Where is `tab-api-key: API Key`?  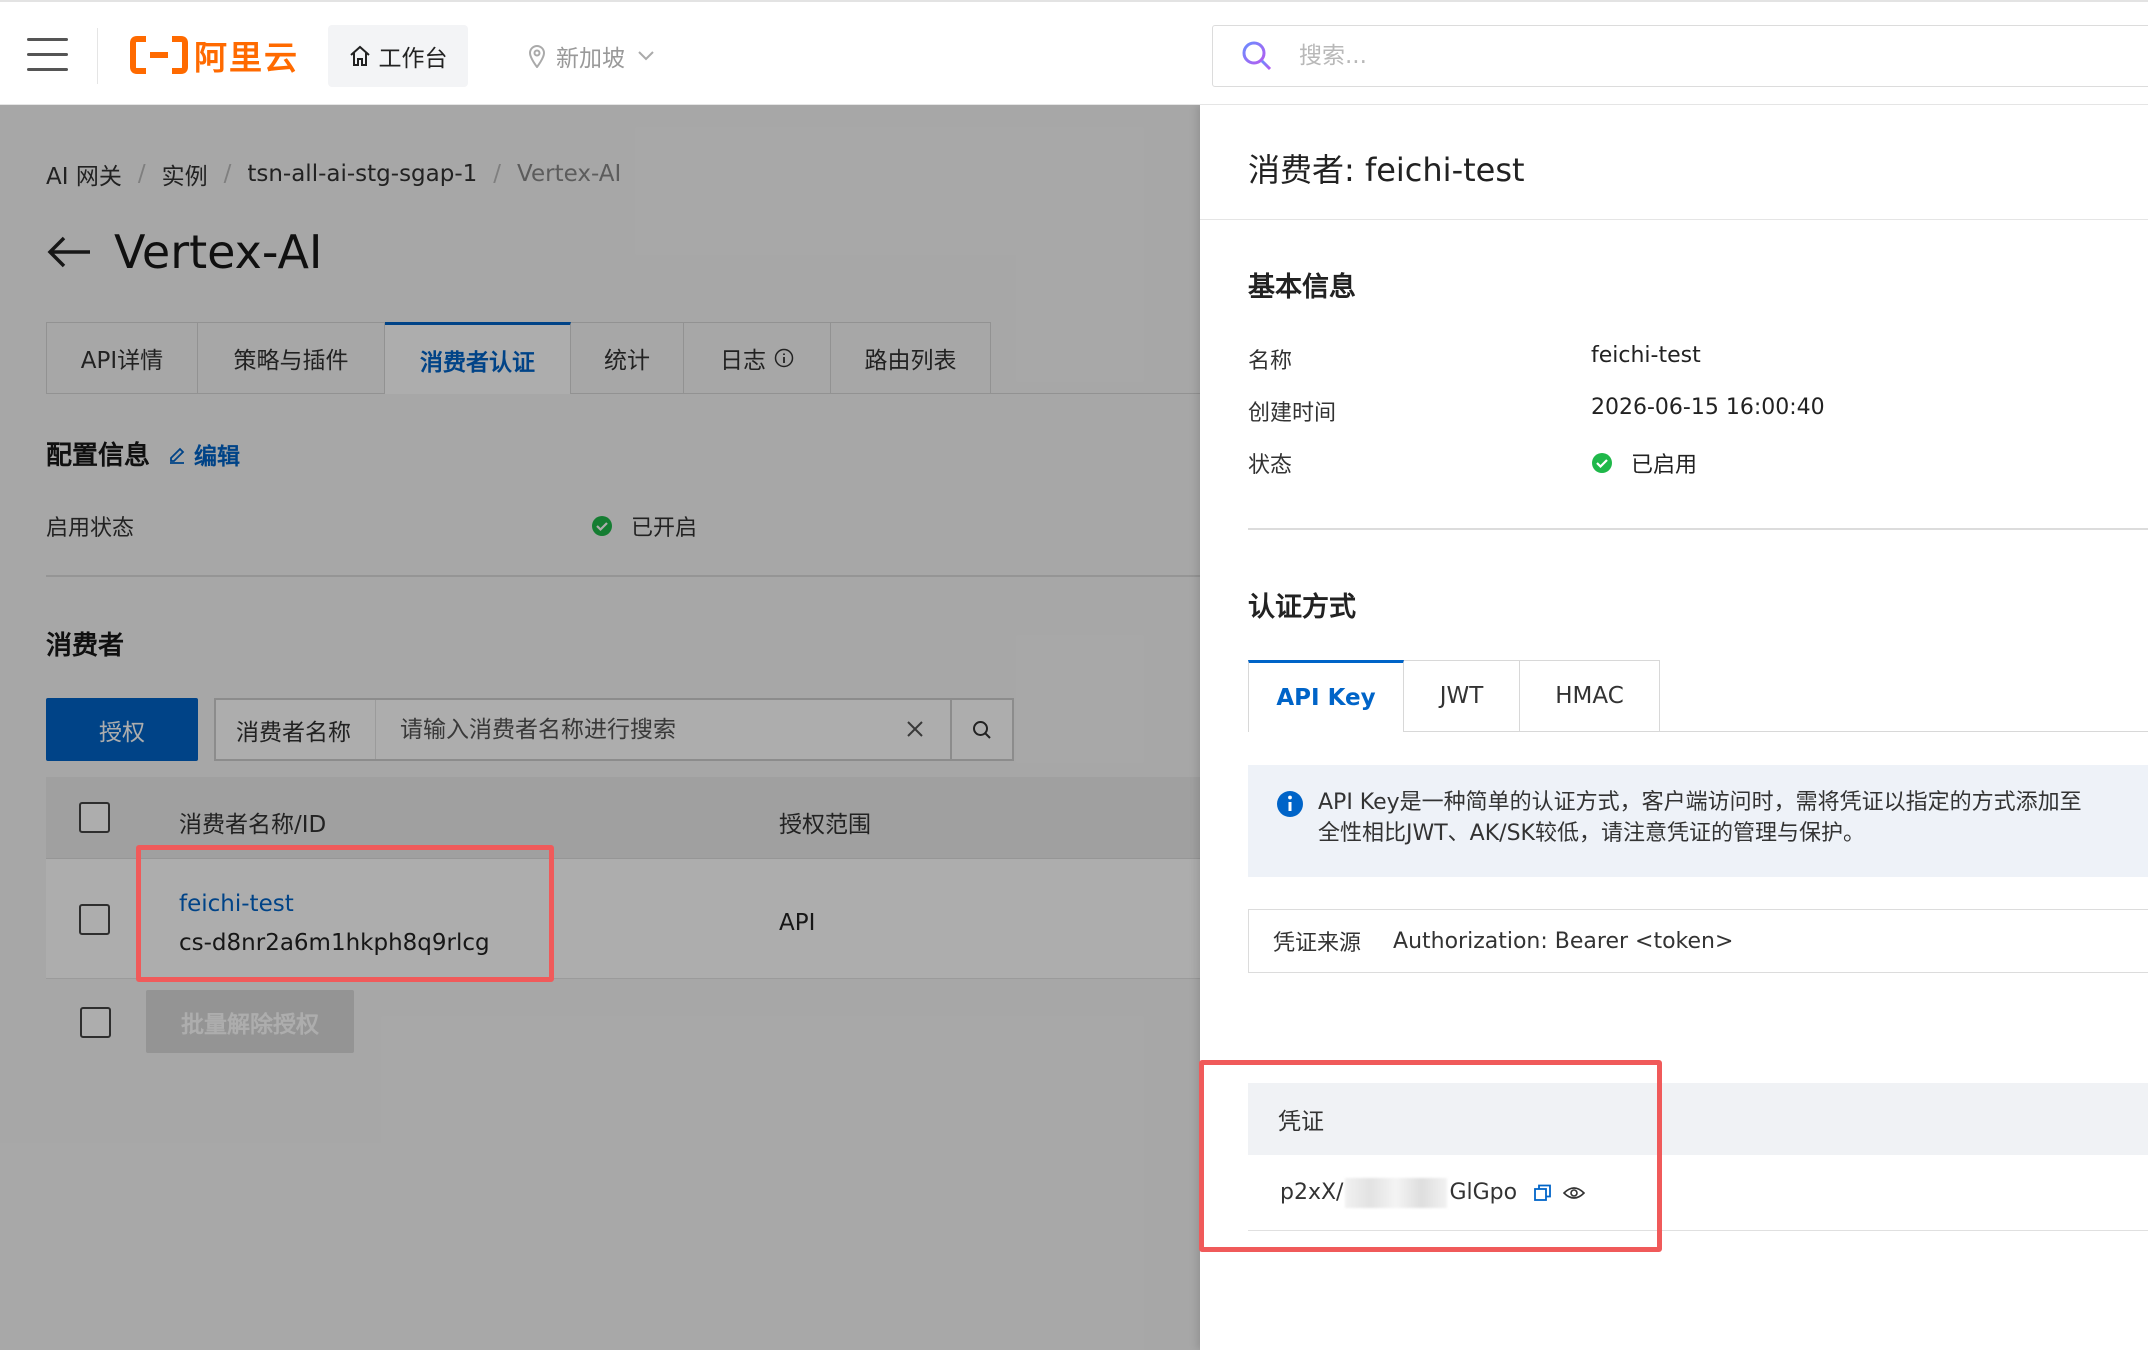 tab-api-key: API Key is located at coordinates (1326, 696).